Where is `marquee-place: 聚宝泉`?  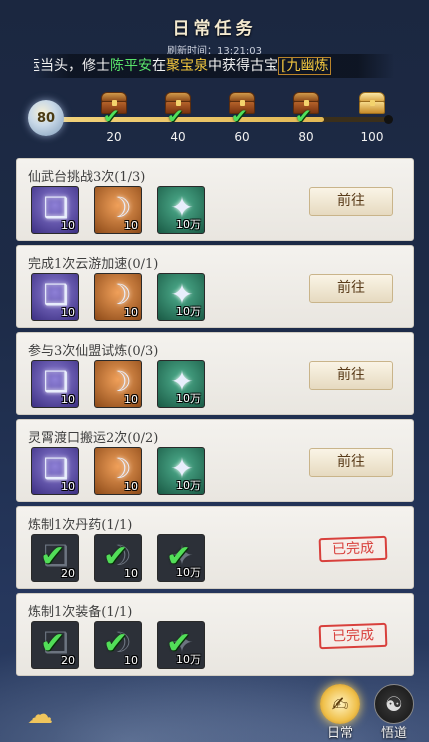
marquee-place: 聚宝泉 is located at coordinates (187, 66).